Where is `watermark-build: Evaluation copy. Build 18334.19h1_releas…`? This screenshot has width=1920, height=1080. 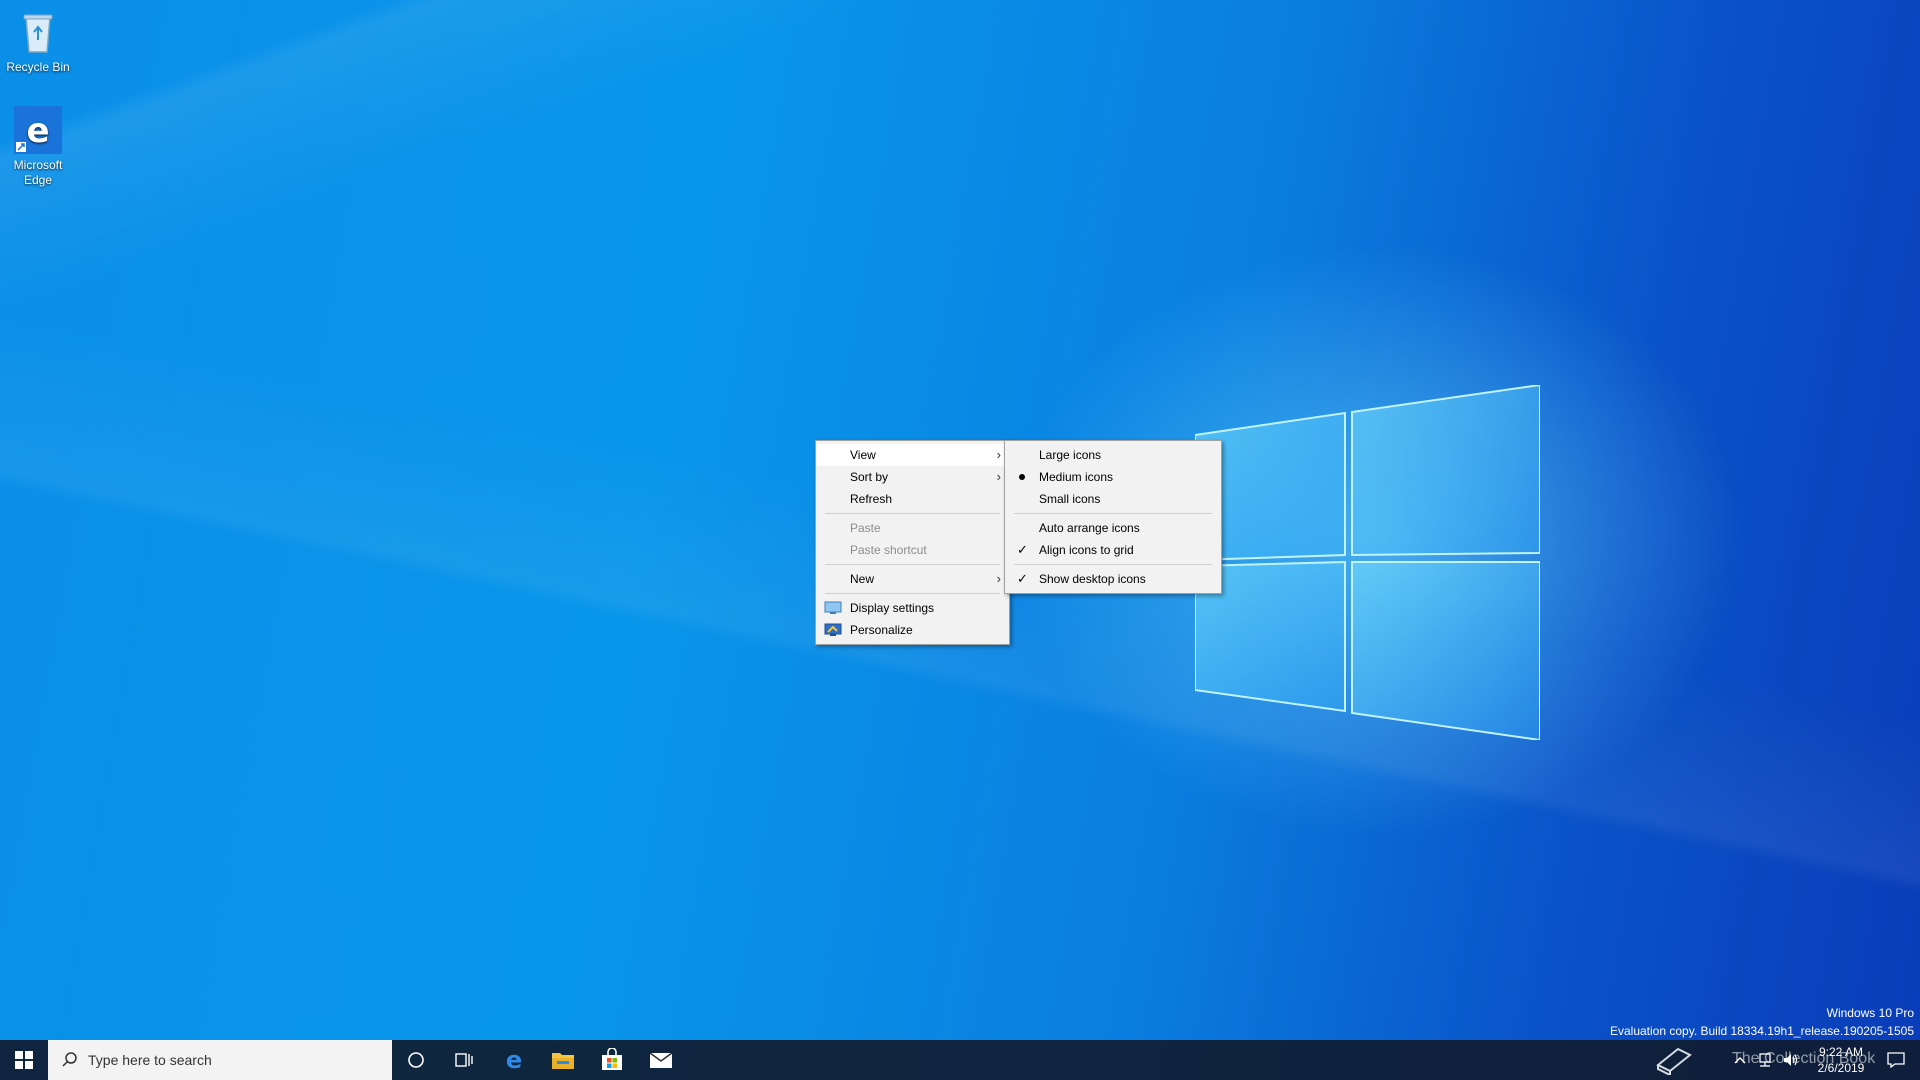 watermark-build: Evaluation copy. Build 18334.19h1_releas… is located at coordinates (1761, 1031).